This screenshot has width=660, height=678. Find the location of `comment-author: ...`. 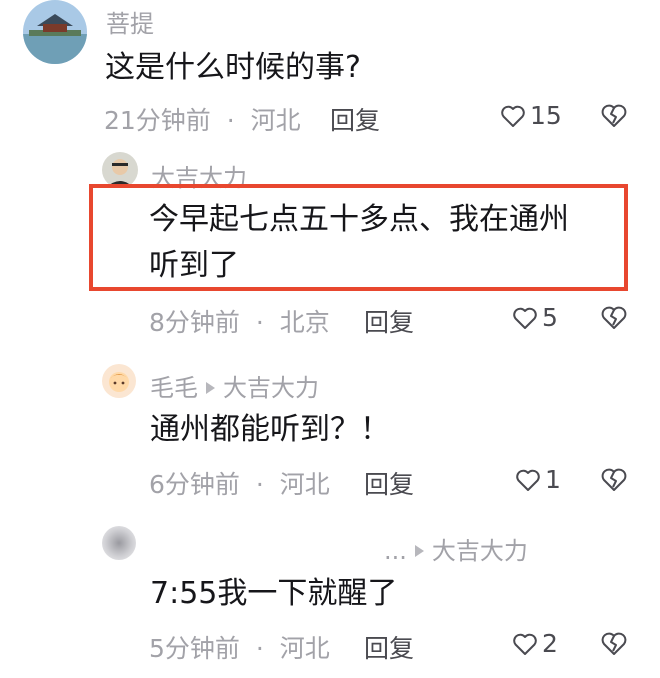

comment-author: ... is located at coordinates (395, 551).